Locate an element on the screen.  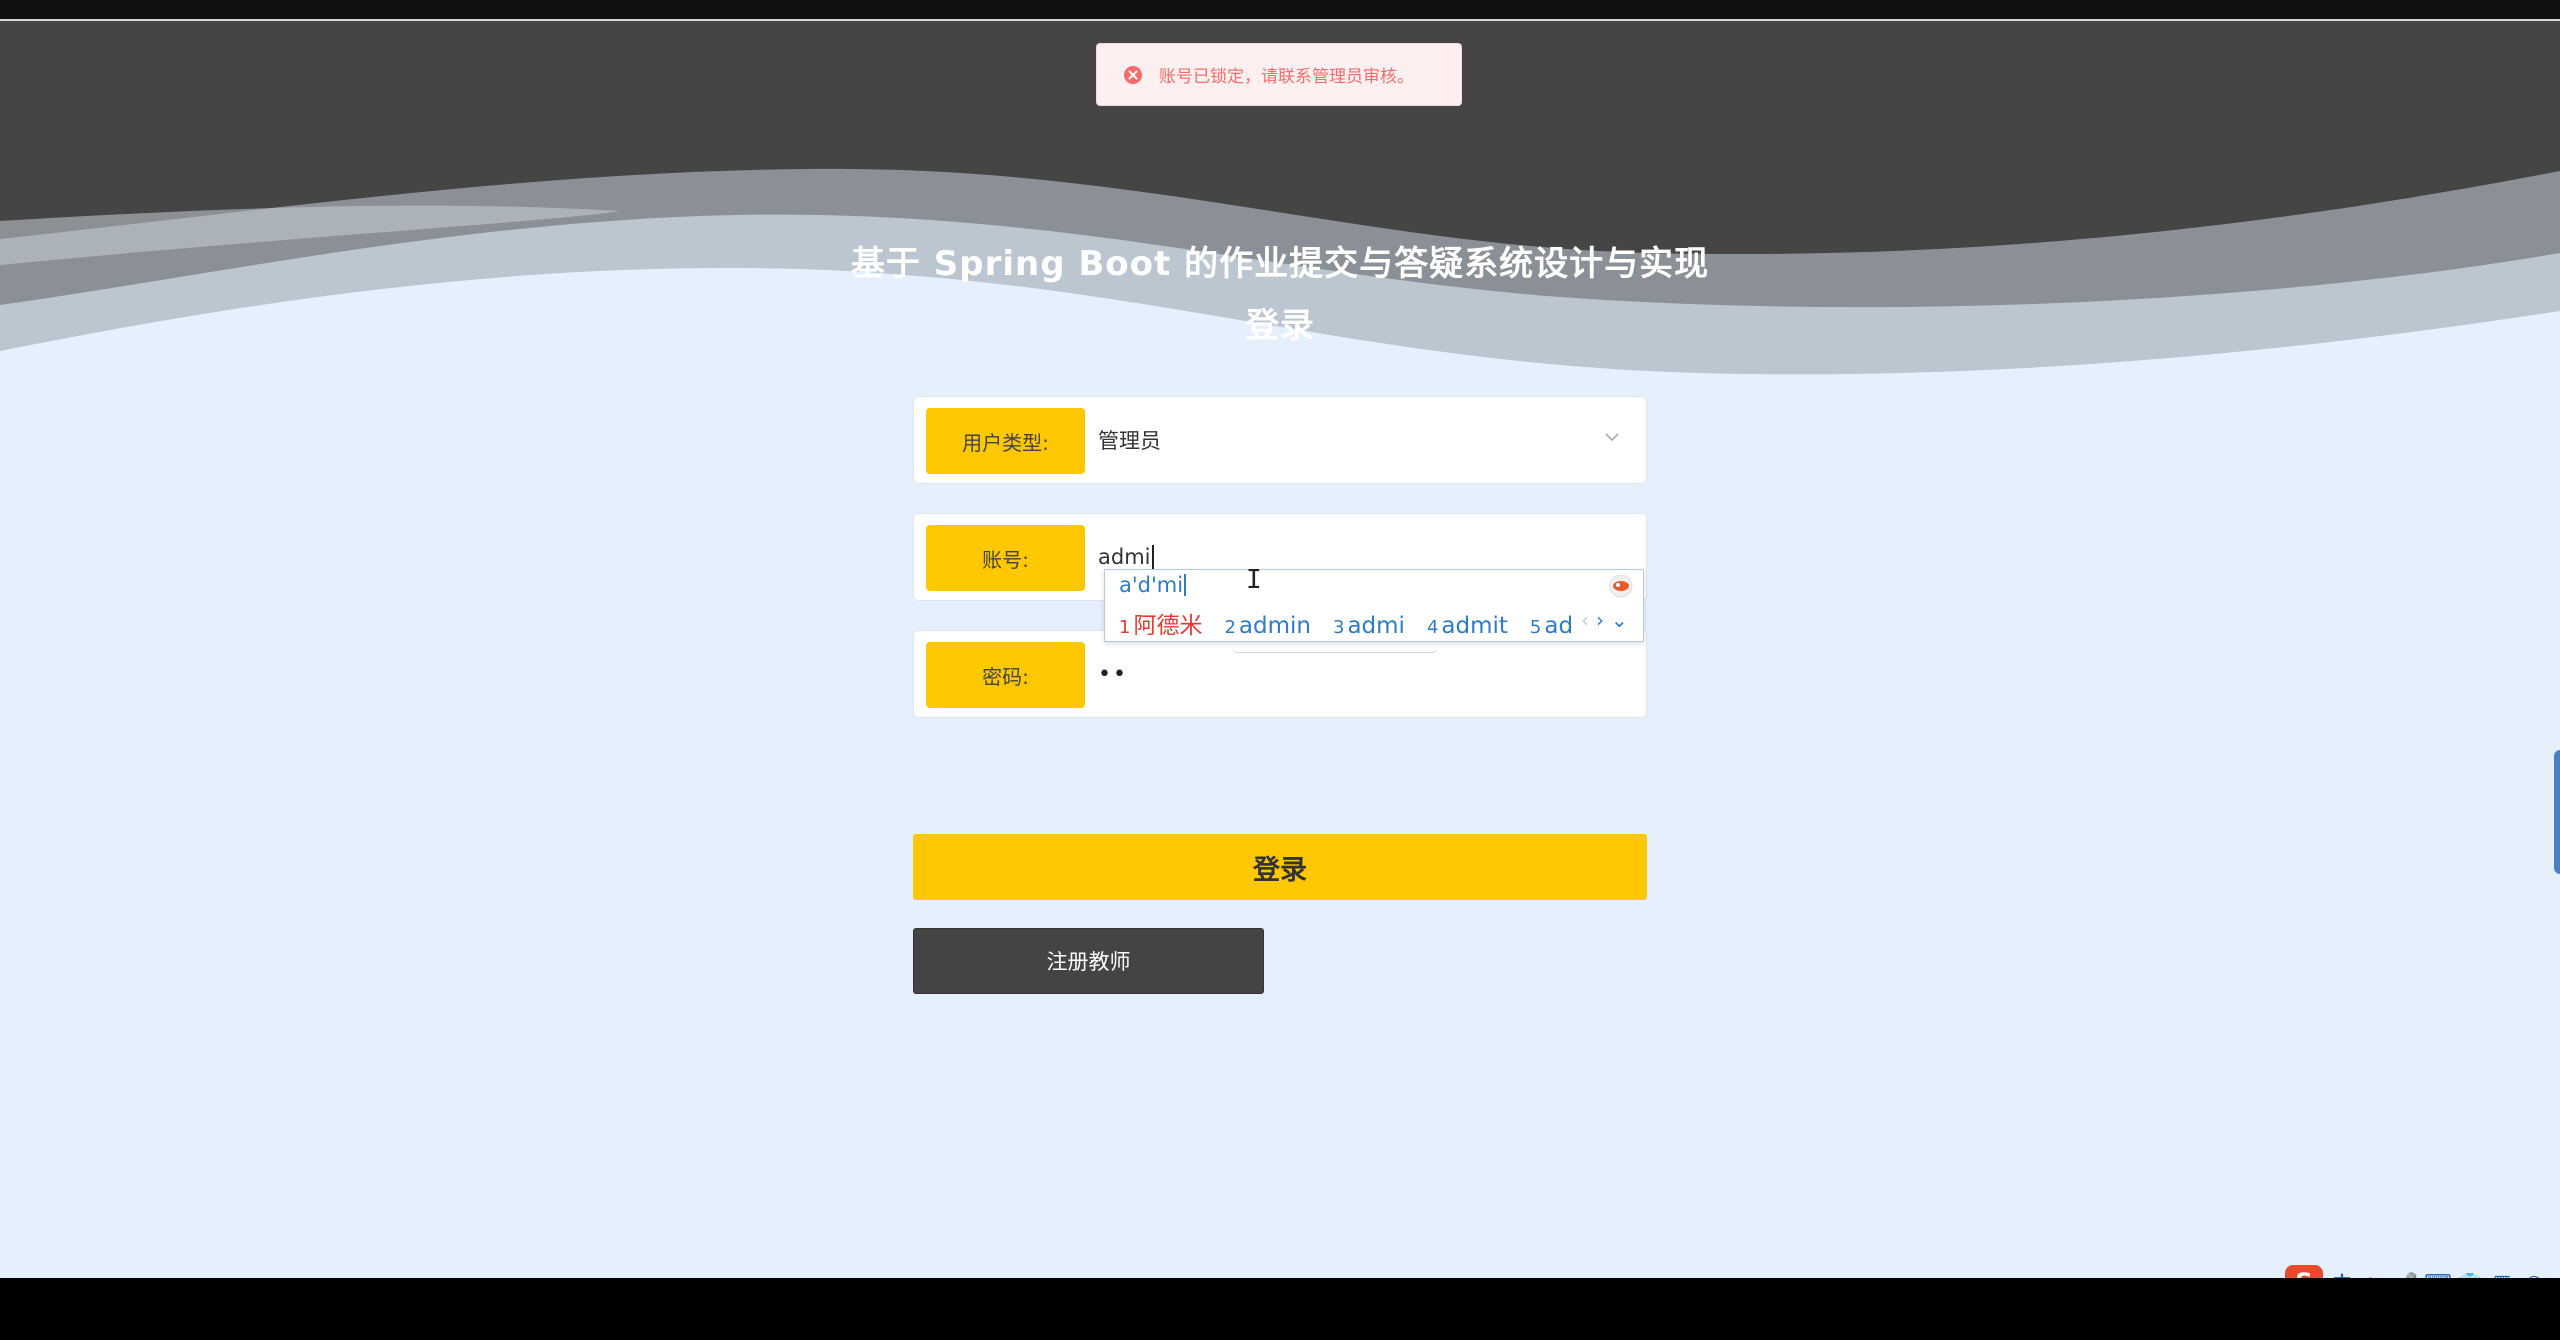
ime-candidate-list: 1 阿德米 2 admin 3 admi 4 admit 5 ad is located at coordinates (1357, 623).